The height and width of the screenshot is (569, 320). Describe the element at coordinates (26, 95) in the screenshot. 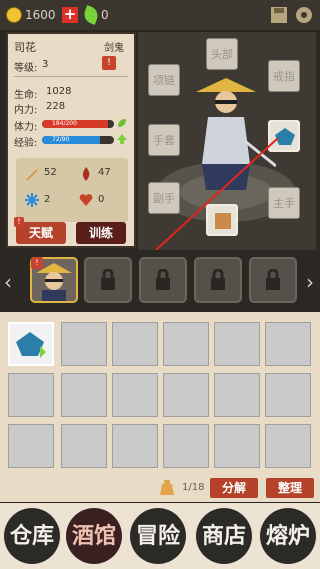

I see `hp-label: 生命:` at that location.